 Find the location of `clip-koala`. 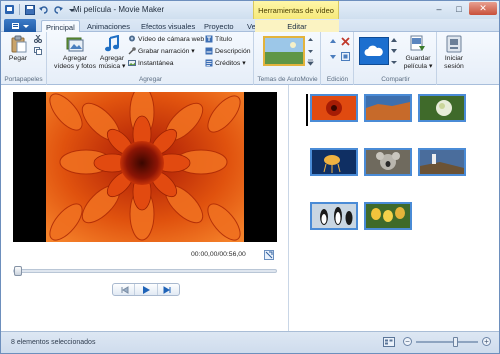

clip-koala is located at coordinates (388, 162).